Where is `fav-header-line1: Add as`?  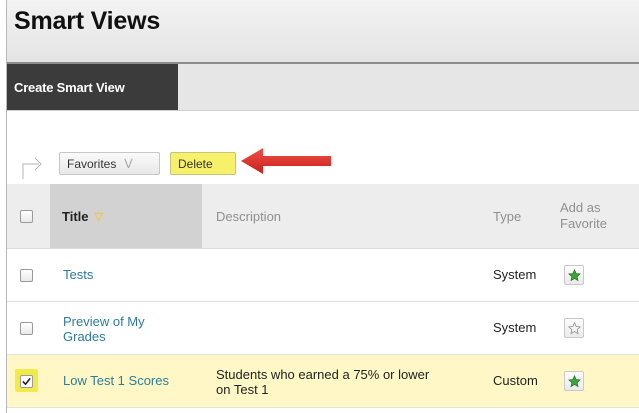 fav-header-line1: Add as is located at coordinates (580, 207).